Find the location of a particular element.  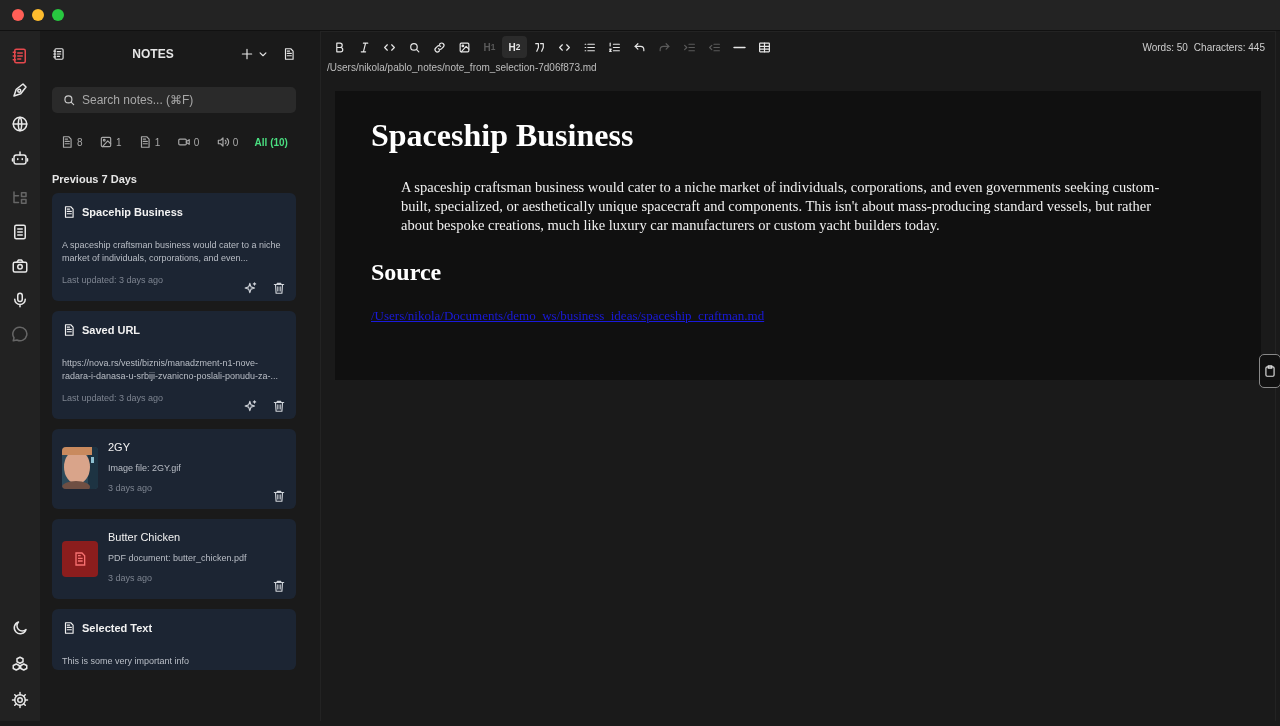

quote-icon is located at coordinates (539, 47).